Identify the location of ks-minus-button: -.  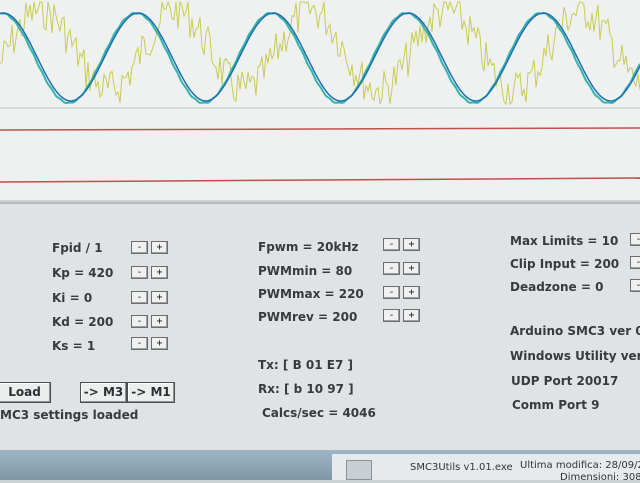
(139, 343).